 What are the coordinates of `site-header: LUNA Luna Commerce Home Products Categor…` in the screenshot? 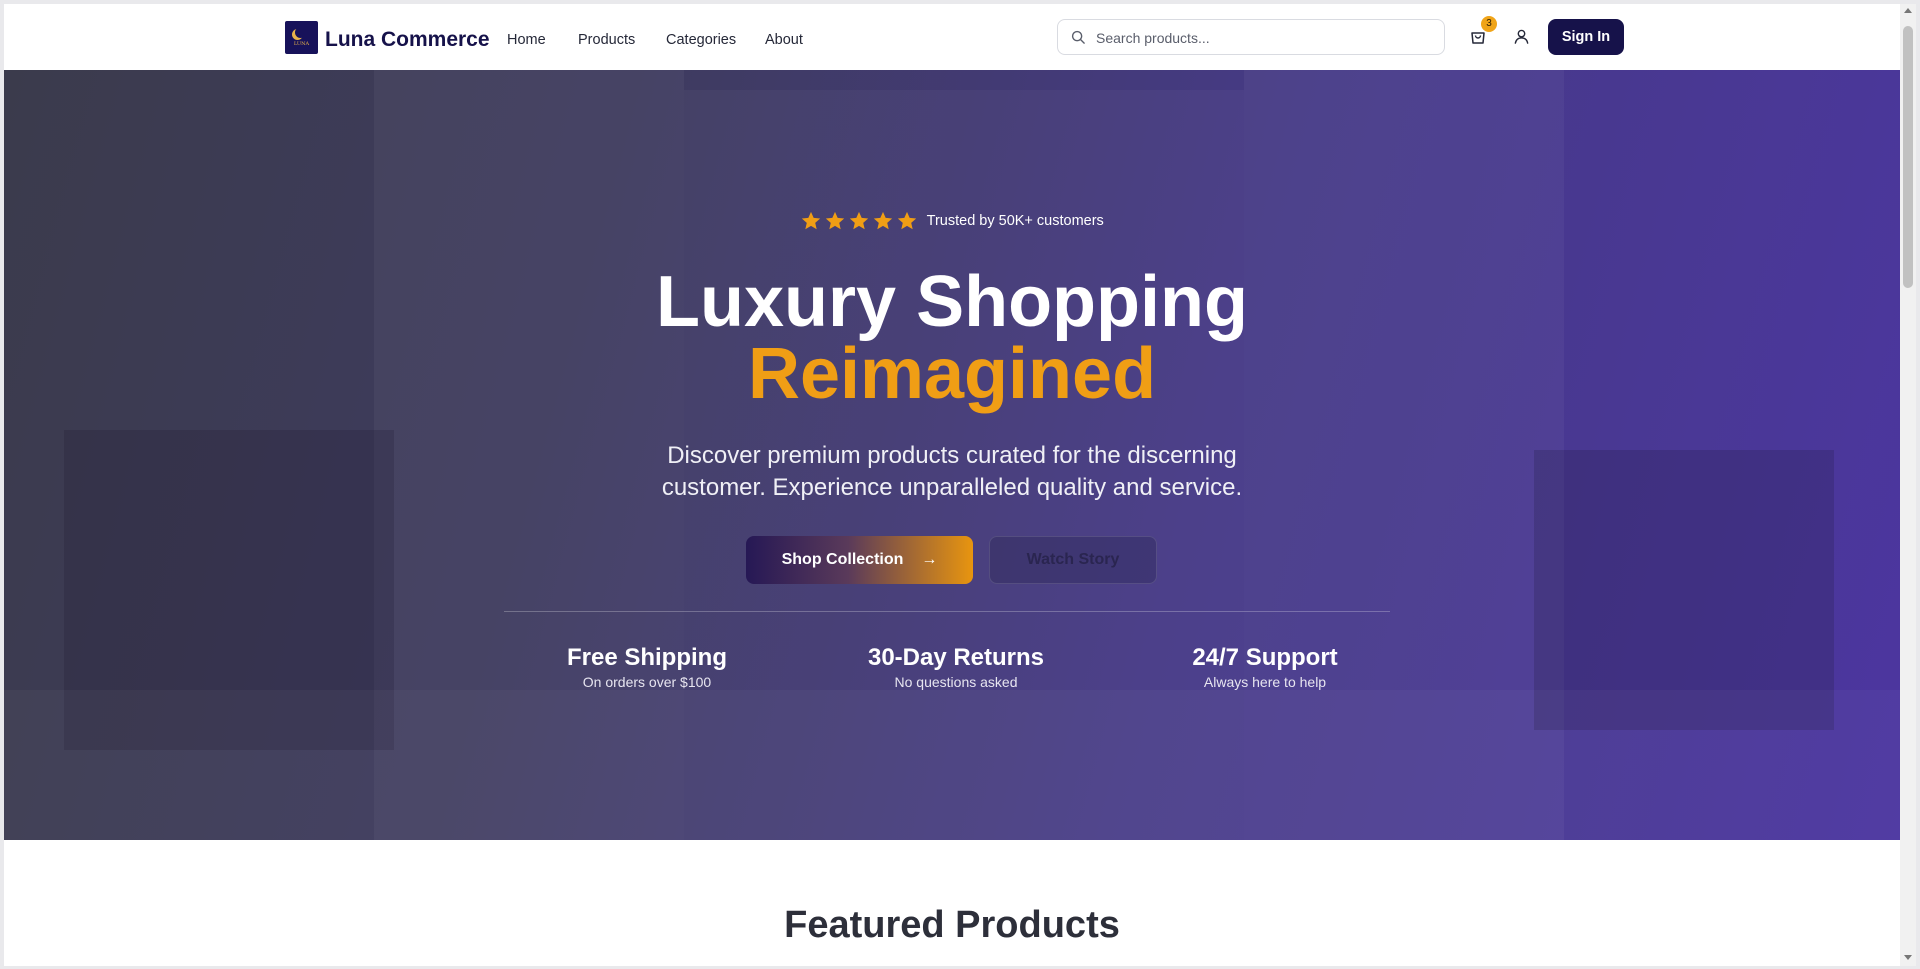 It's located at (952, 37).